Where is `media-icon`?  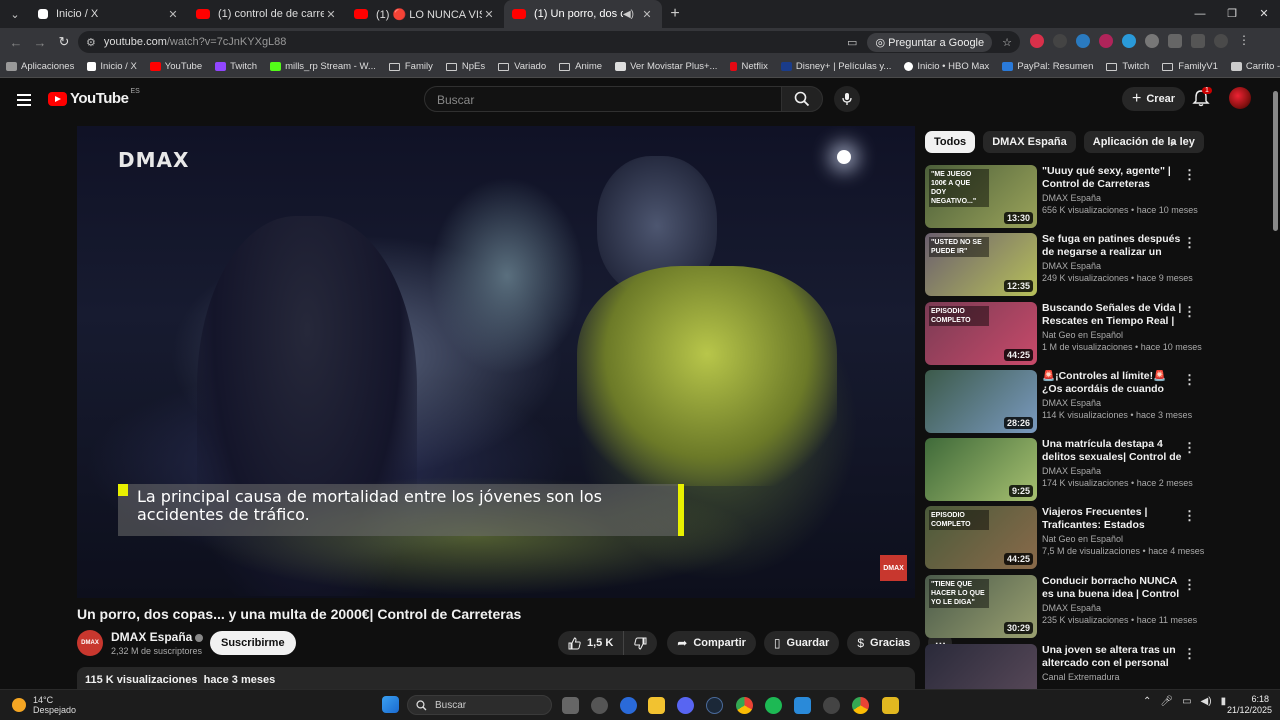 media-icon is located at coordinates (1198, 41).